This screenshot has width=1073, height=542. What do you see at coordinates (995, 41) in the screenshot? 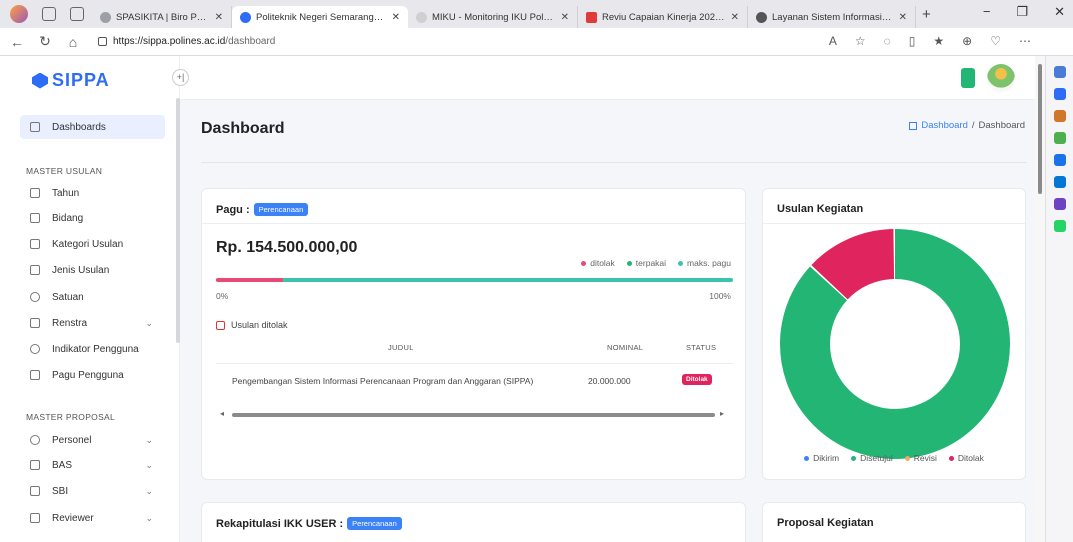
I see `performance-icon: ♡` at bounding box center [995, 41].